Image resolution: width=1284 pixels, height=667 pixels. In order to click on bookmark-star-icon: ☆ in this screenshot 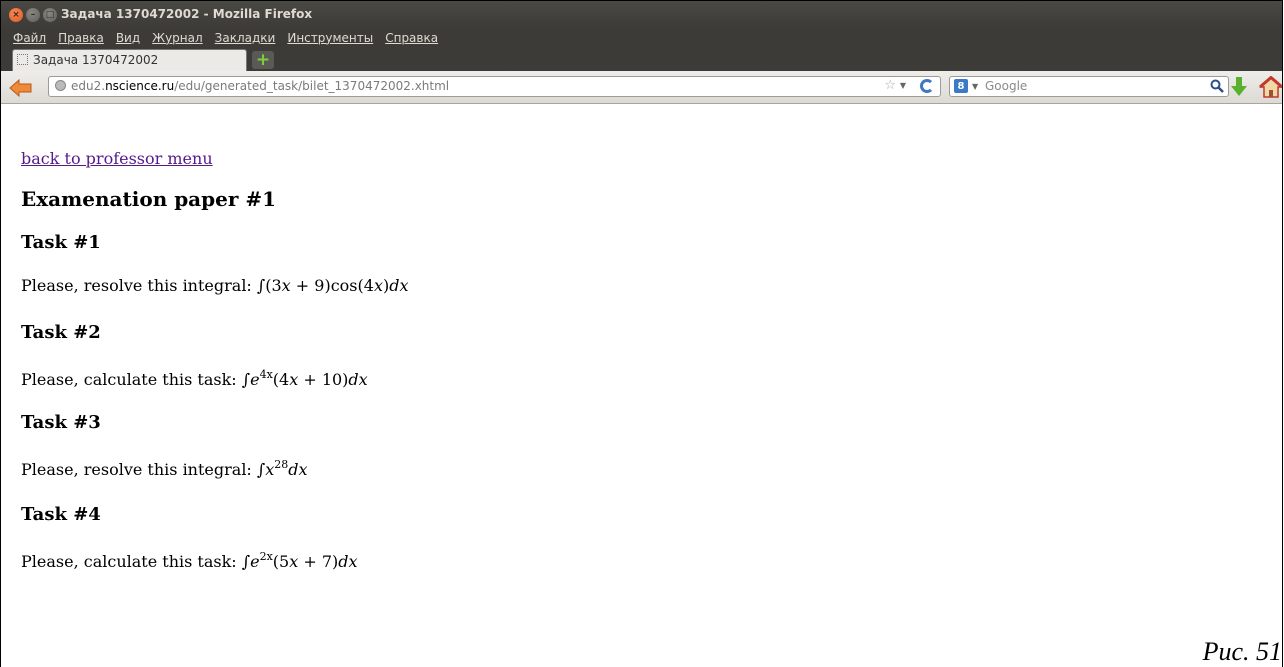, I will do `click(890, 85)`.